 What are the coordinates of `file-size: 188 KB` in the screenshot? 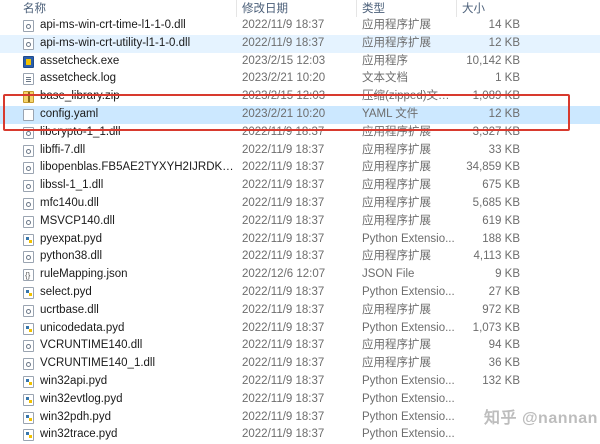 It's located at (501, 238).